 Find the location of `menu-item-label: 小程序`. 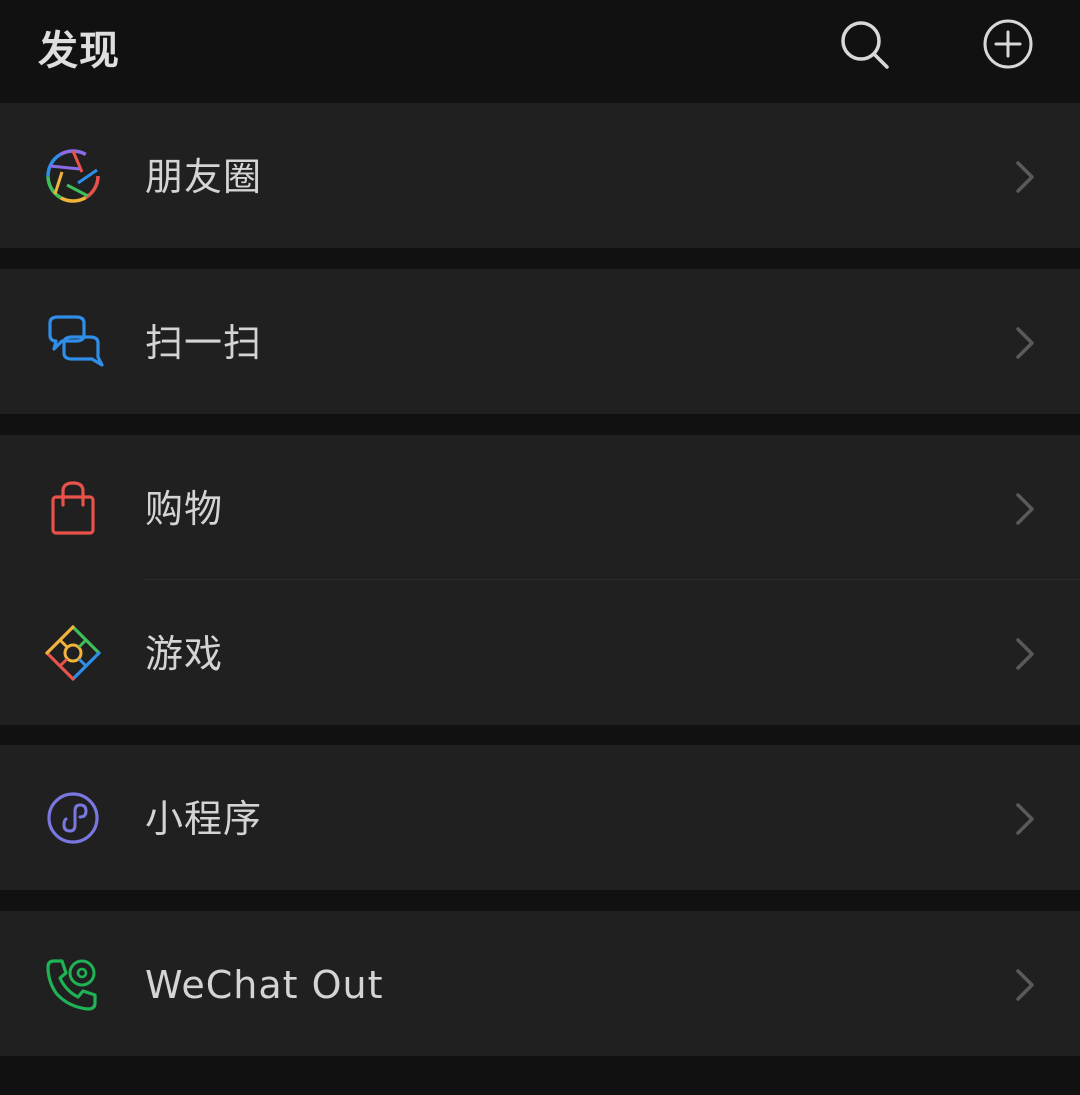

menu-item-label: 小程序 is located at coordinates (204, 819).